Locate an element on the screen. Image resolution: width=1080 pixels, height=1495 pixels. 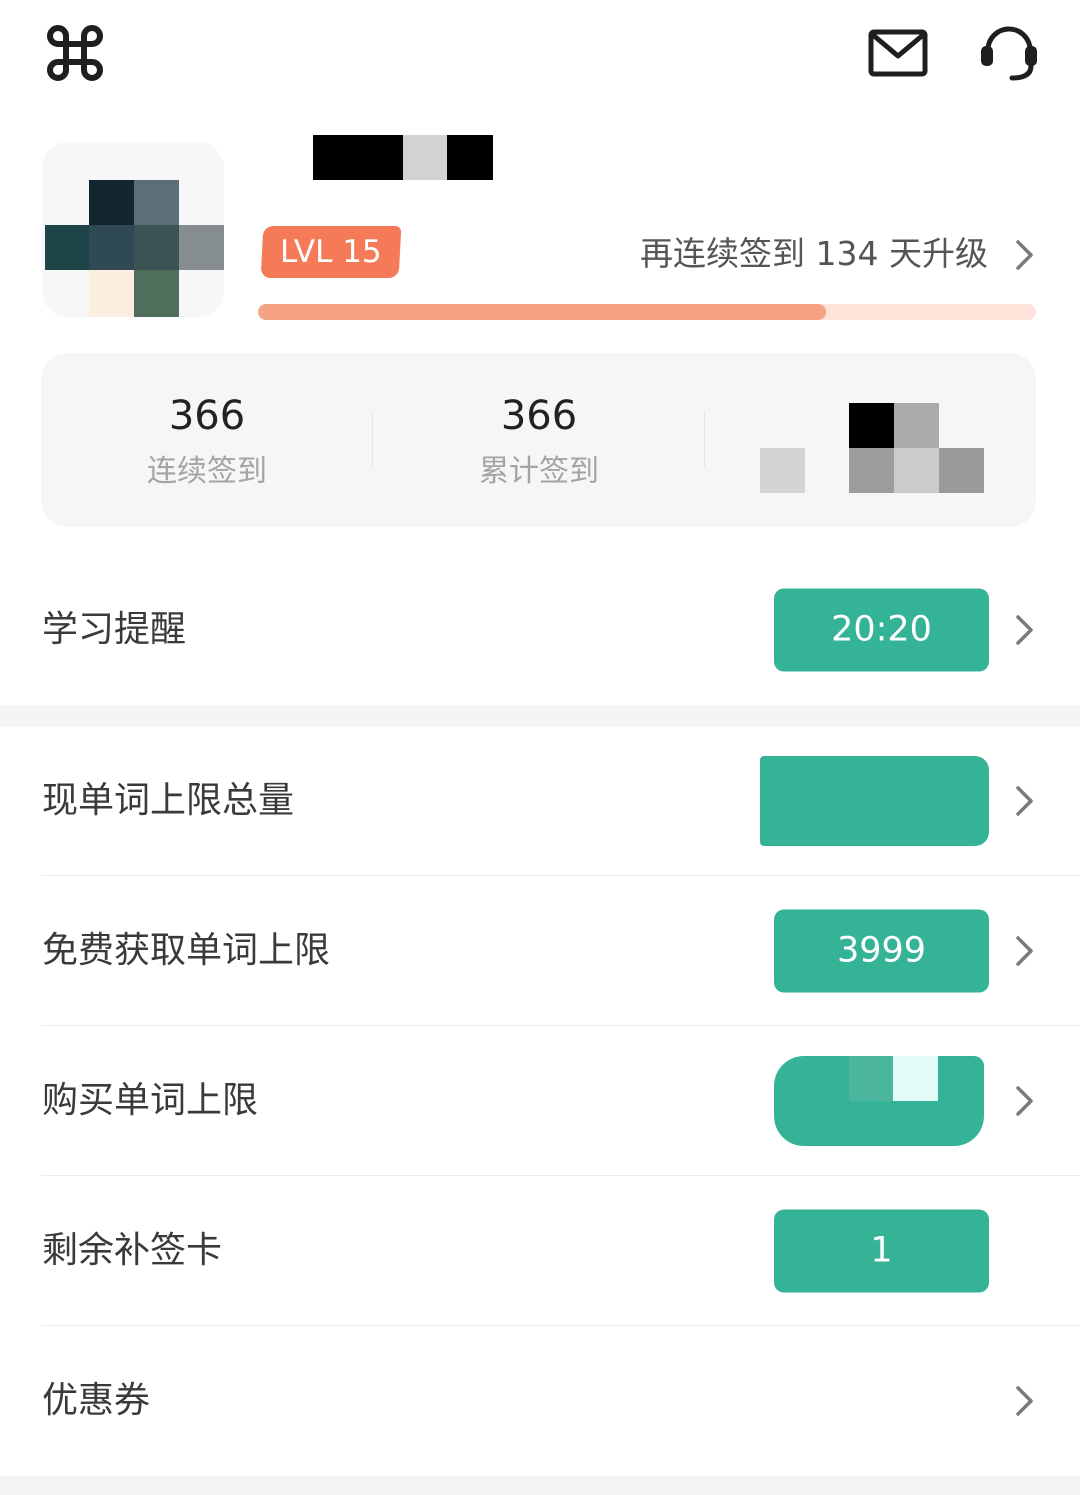
stat-mosaic is located at coordinates (872, 448).